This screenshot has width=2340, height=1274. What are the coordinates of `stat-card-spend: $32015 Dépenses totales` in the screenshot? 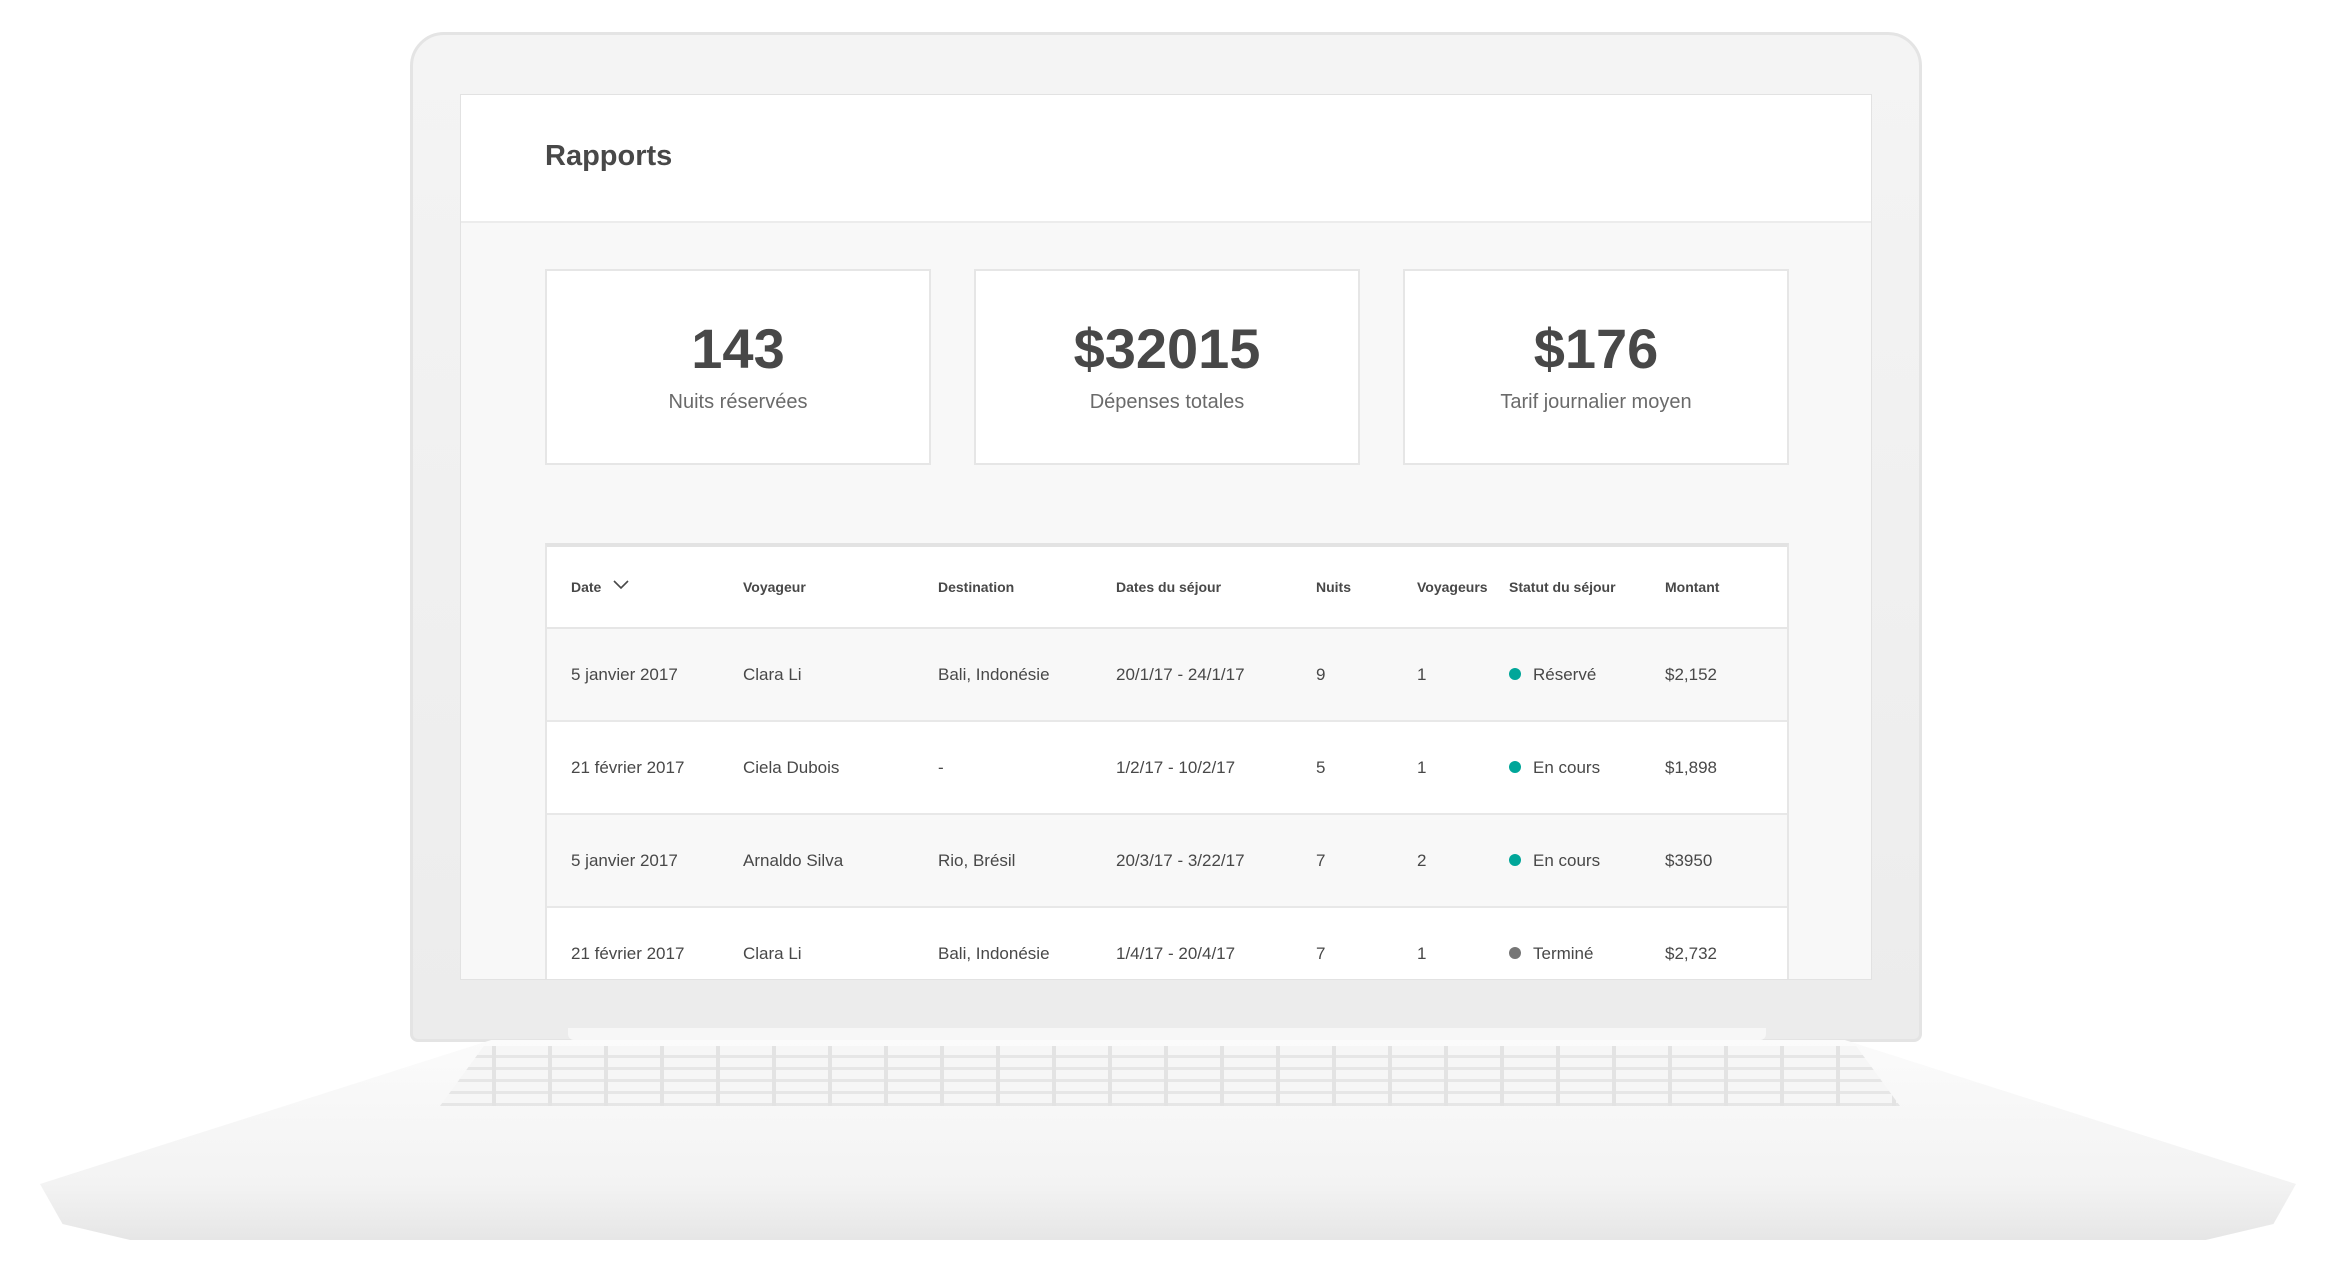 It's located at (1167, 367).